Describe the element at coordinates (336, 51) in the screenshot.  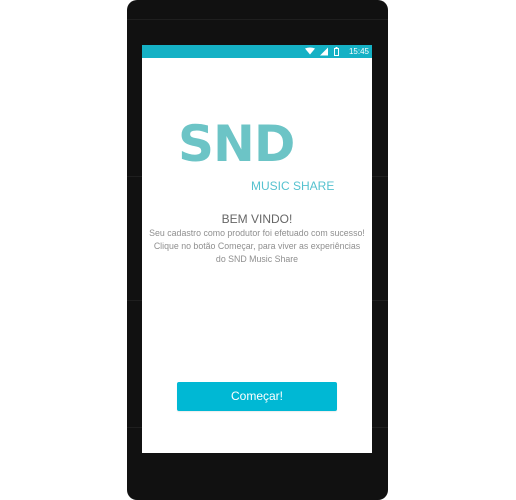
I see `battery-icon` at that location.